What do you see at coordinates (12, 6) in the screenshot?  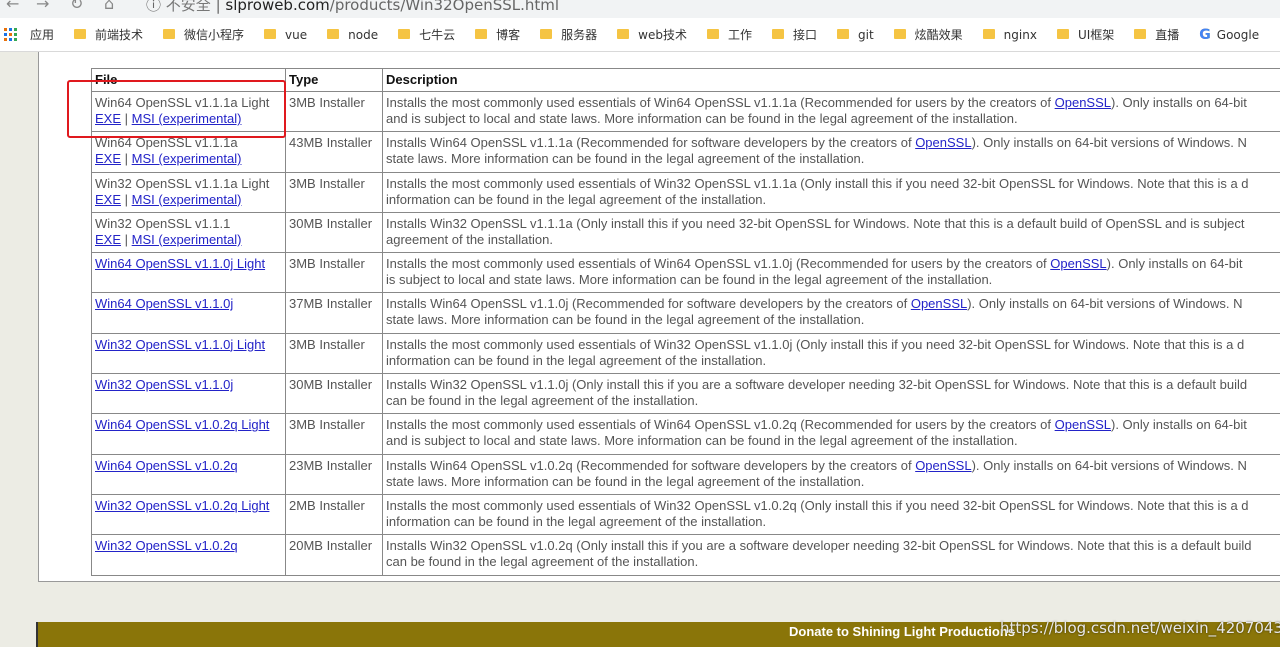 I see `back-arrow-icon: ←` at bounding box center [12, 6].